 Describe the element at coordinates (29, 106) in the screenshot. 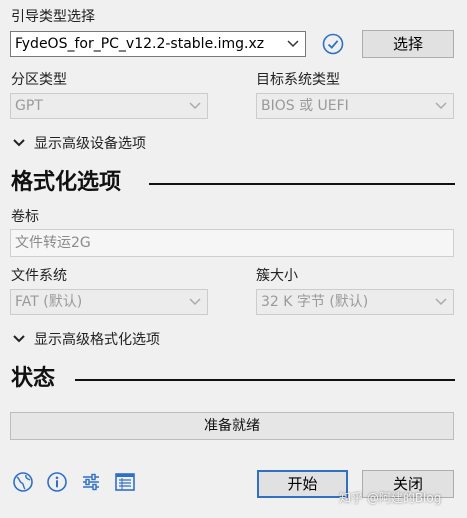

I see `partition-scheme-value: GPT` at that location.